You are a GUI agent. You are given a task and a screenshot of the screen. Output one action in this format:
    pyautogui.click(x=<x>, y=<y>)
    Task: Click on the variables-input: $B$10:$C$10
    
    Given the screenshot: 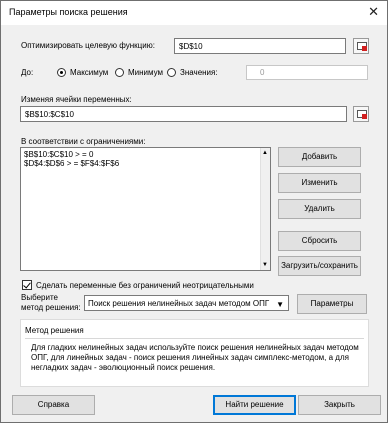 What is the action you would take?
    pyautogui.click(x=183, y=114)
    